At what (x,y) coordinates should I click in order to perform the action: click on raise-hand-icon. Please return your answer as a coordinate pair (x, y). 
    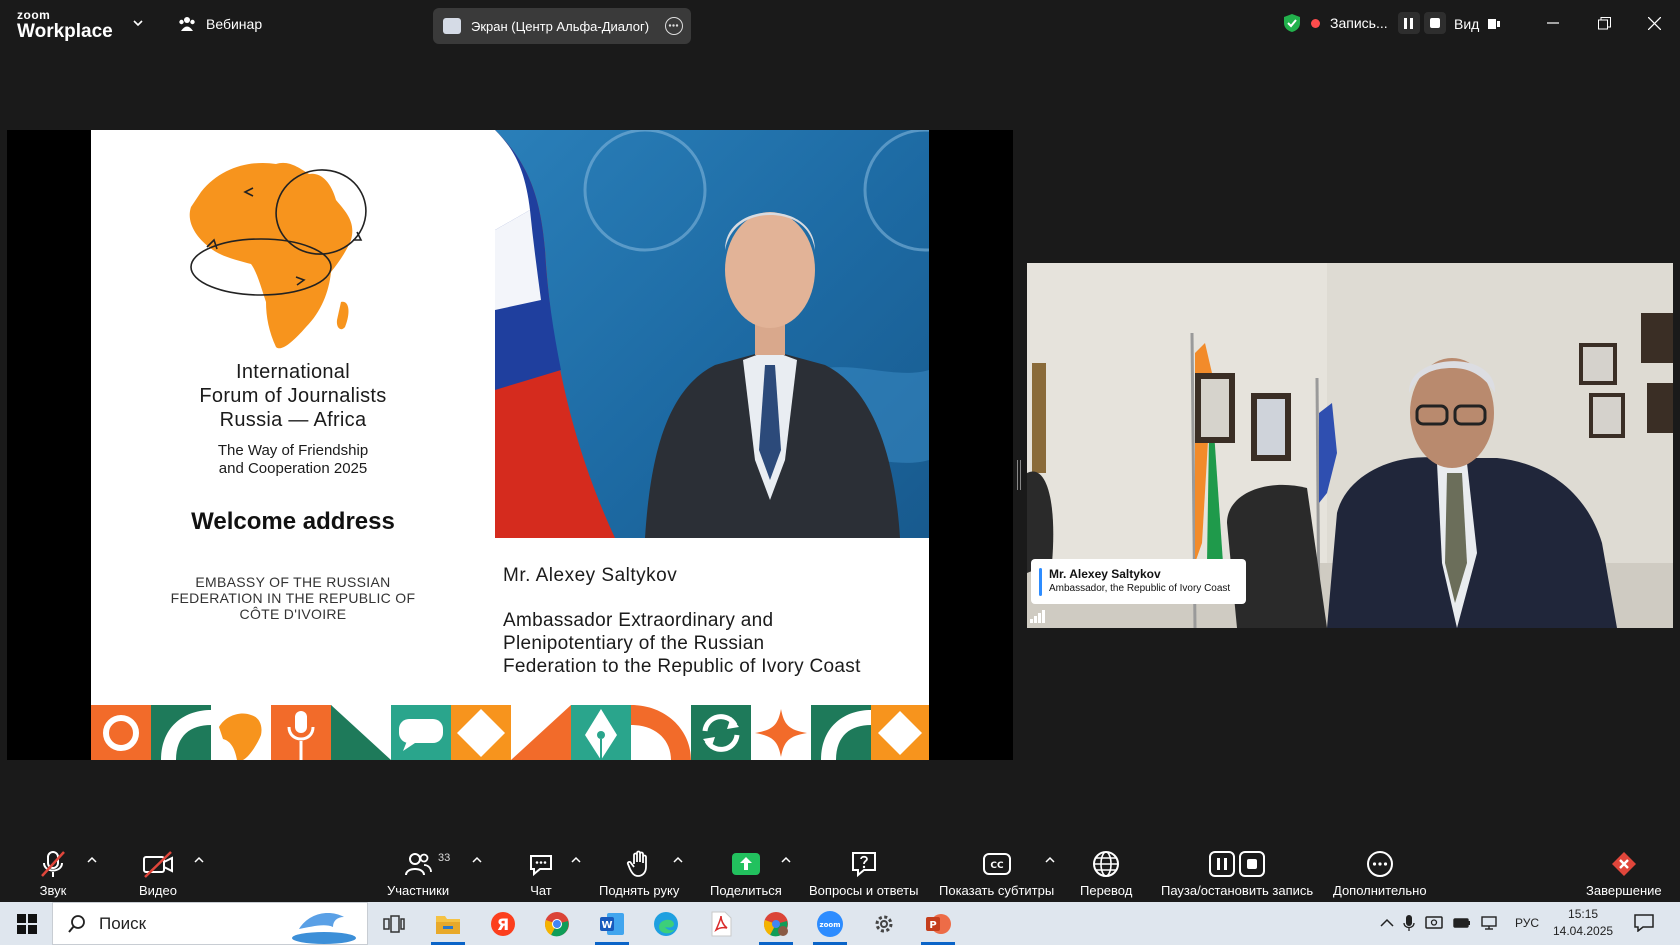
    Looking at the image, I should click on (637, 863).